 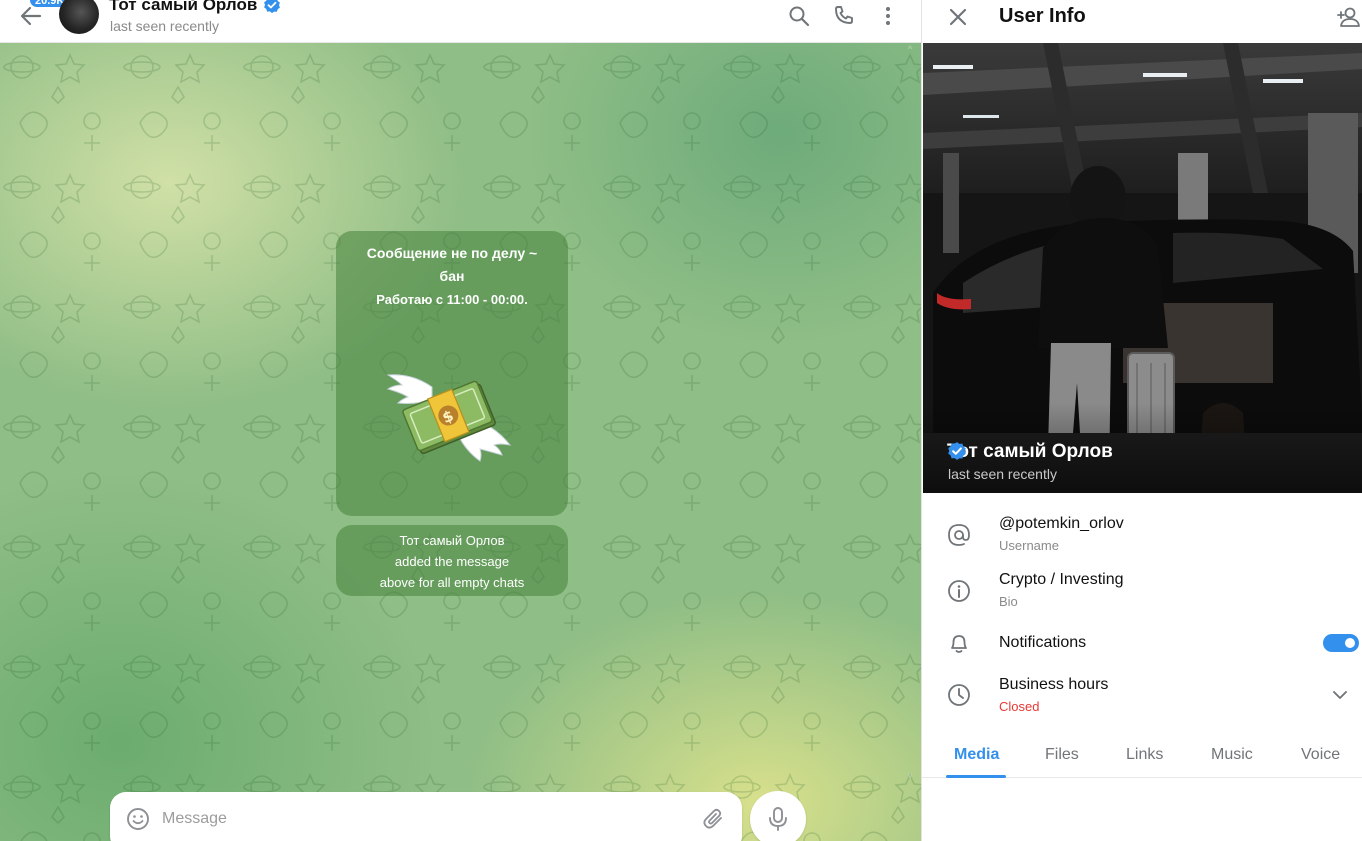 What do you see at coordinates (1142, 643) in the screenshot?
I see `notifications-row: Notifications` at bounding box center [1142, 643].